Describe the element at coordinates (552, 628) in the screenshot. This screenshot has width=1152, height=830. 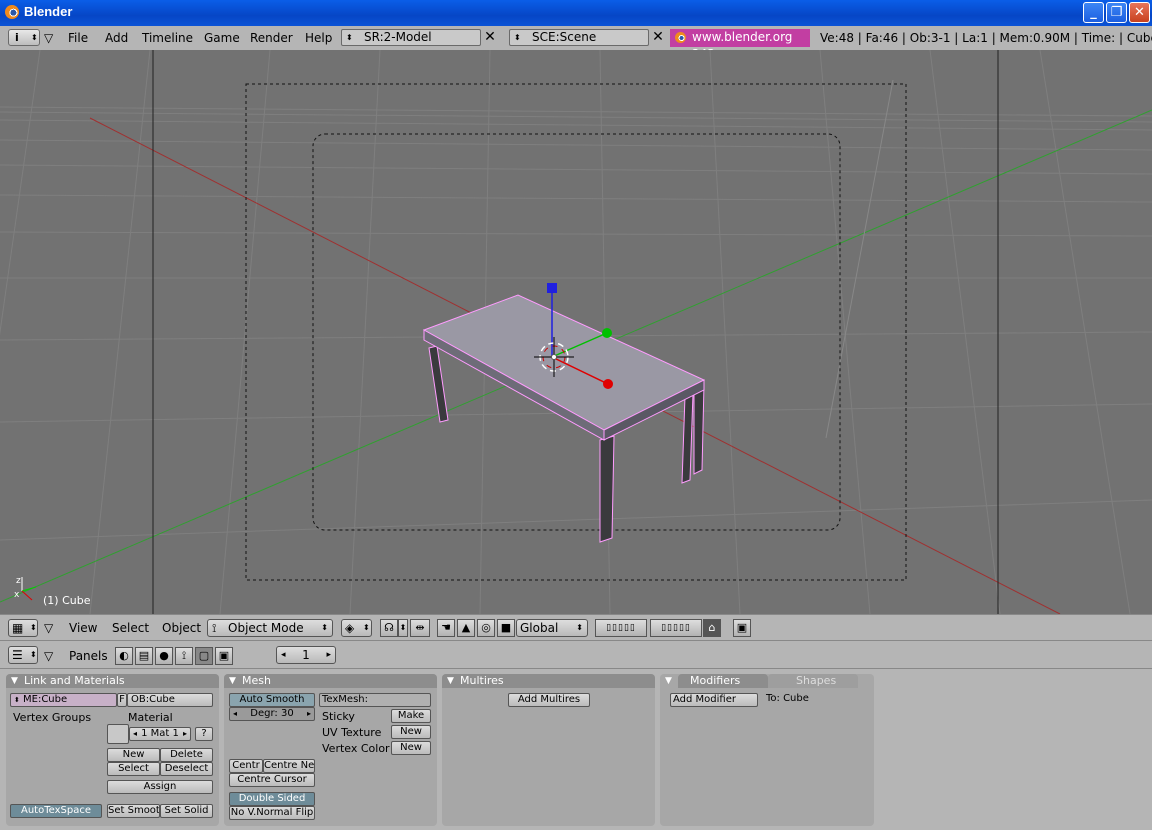
I see `orientation-selector: Global ⬍` at that location.